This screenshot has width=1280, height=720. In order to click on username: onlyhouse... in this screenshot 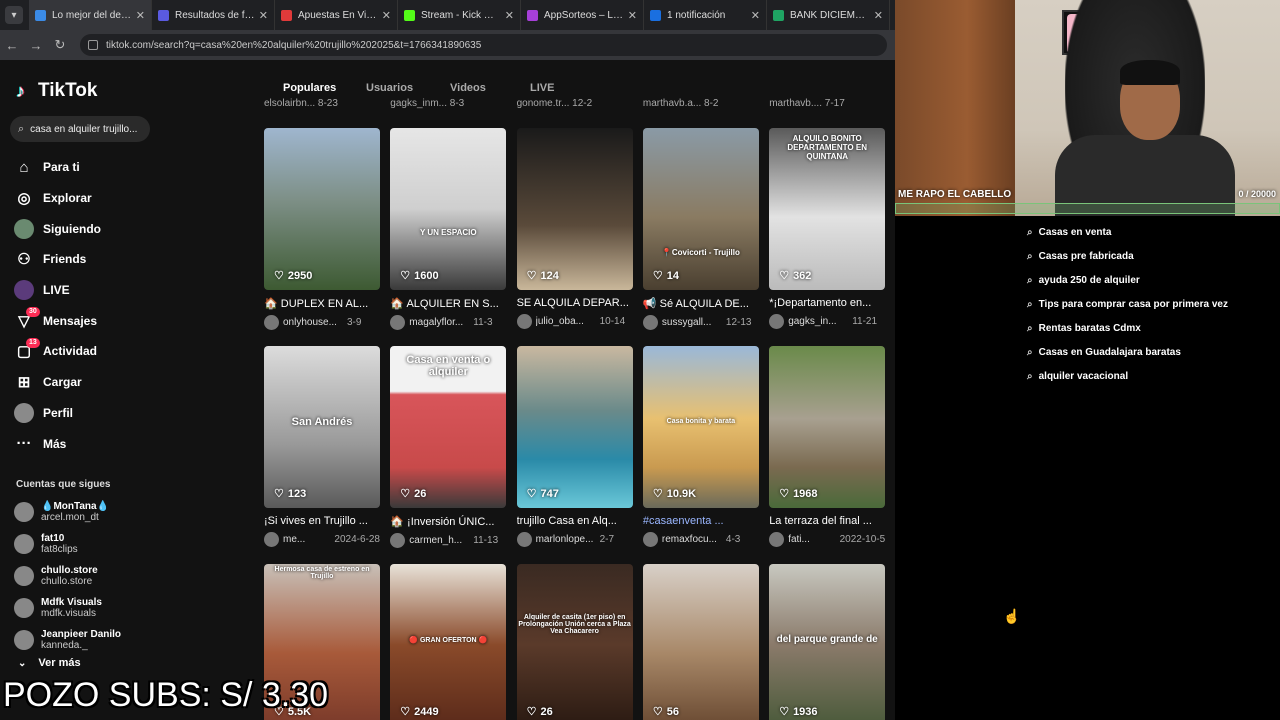, I will do `click(312, 322)`.